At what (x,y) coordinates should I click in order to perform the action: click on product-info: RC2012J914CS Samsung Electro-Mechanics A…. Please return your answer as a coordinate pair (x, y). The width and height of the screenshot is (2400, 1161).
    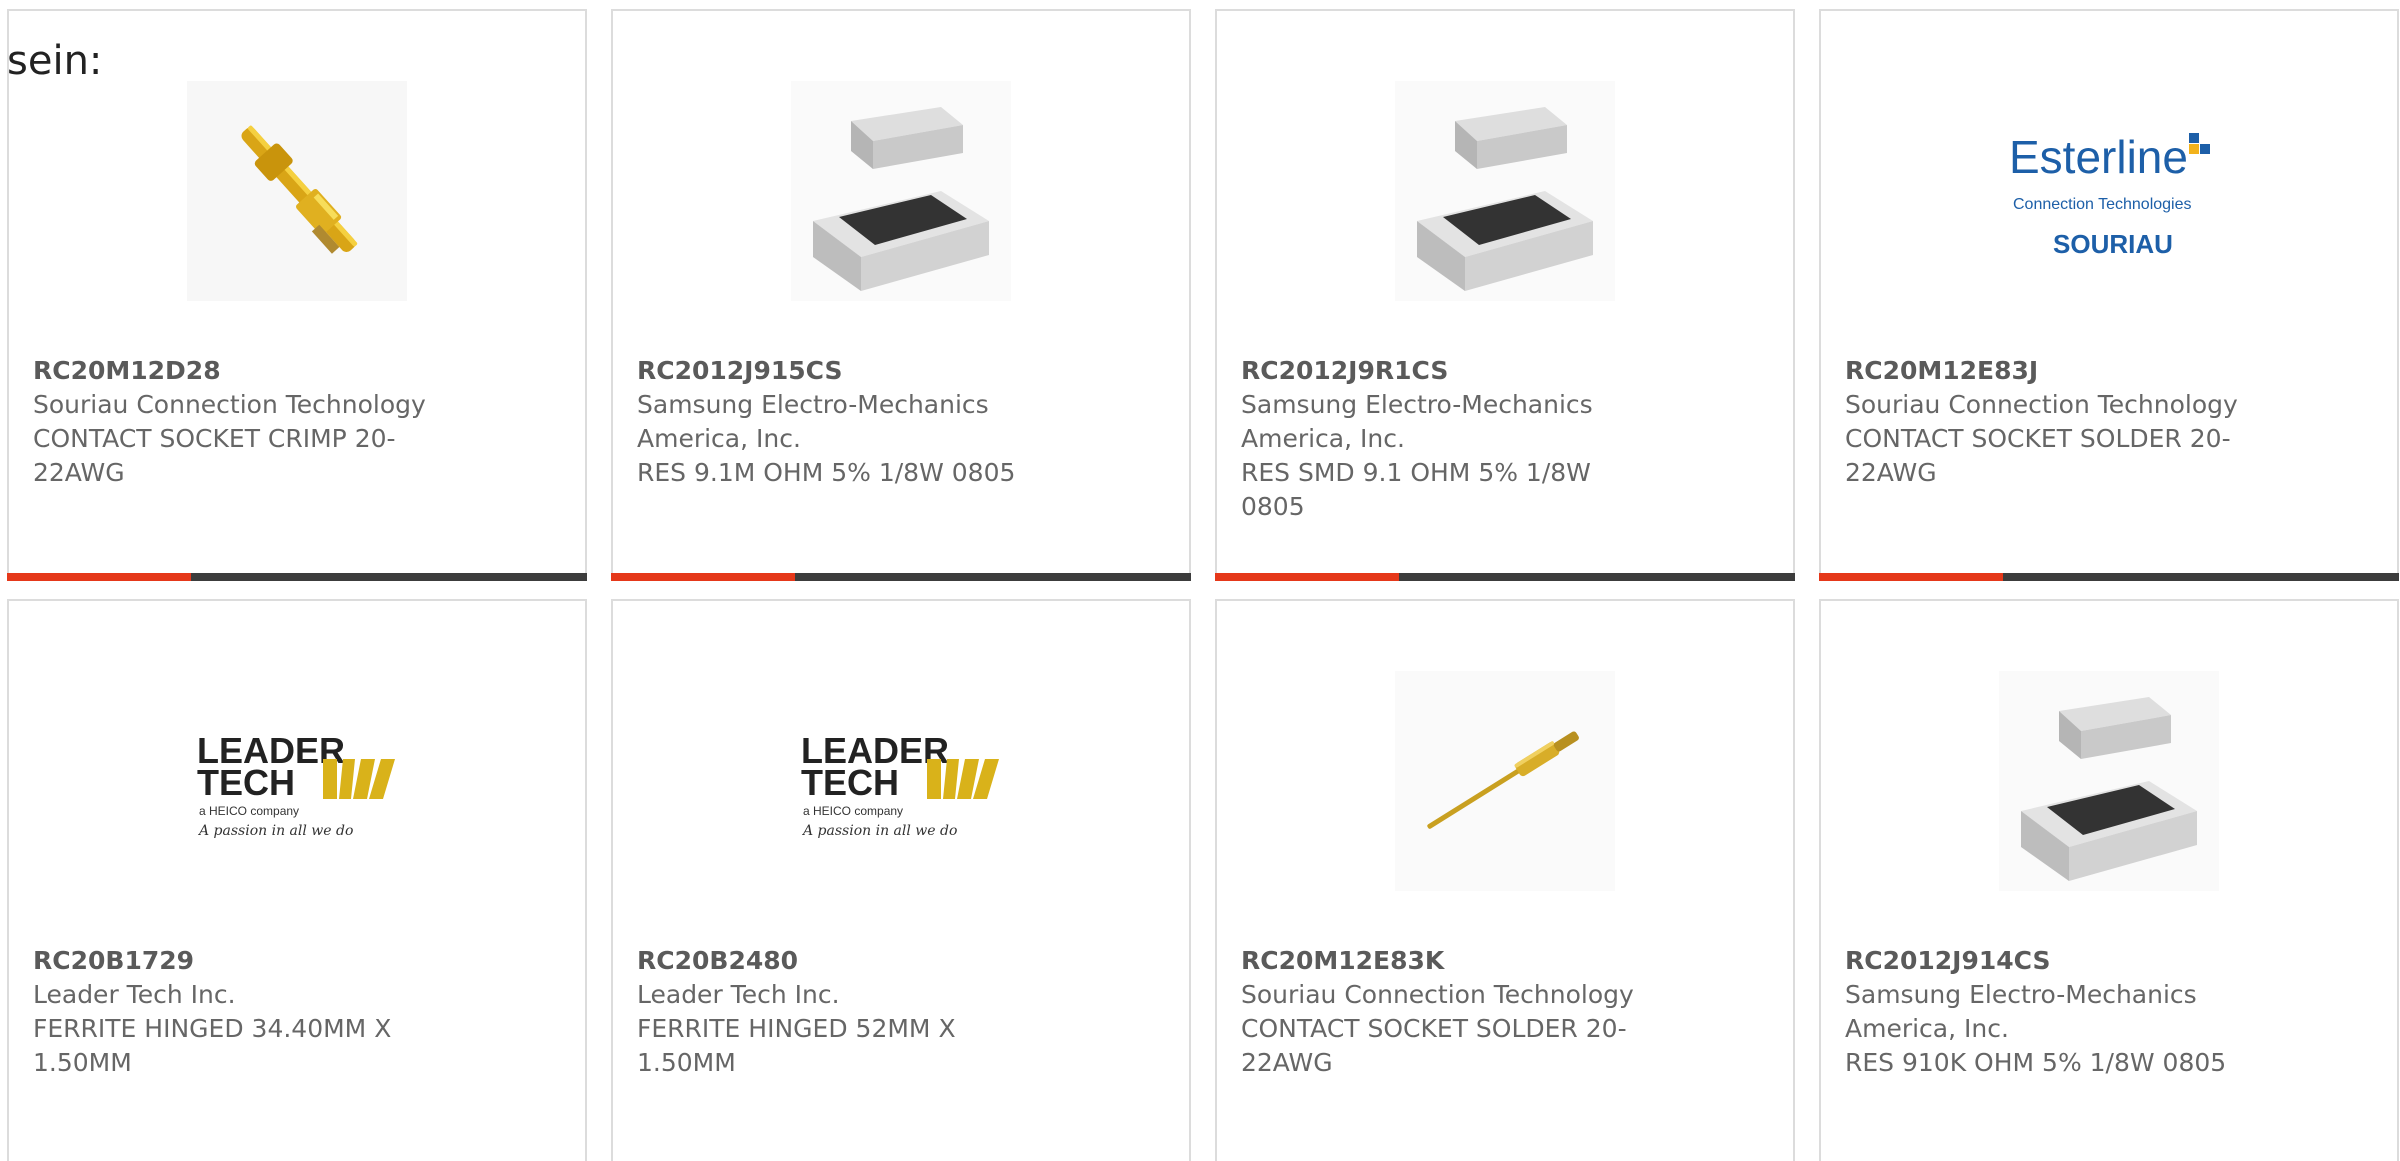
    Looking at the image, I should click on (2055, 1012).